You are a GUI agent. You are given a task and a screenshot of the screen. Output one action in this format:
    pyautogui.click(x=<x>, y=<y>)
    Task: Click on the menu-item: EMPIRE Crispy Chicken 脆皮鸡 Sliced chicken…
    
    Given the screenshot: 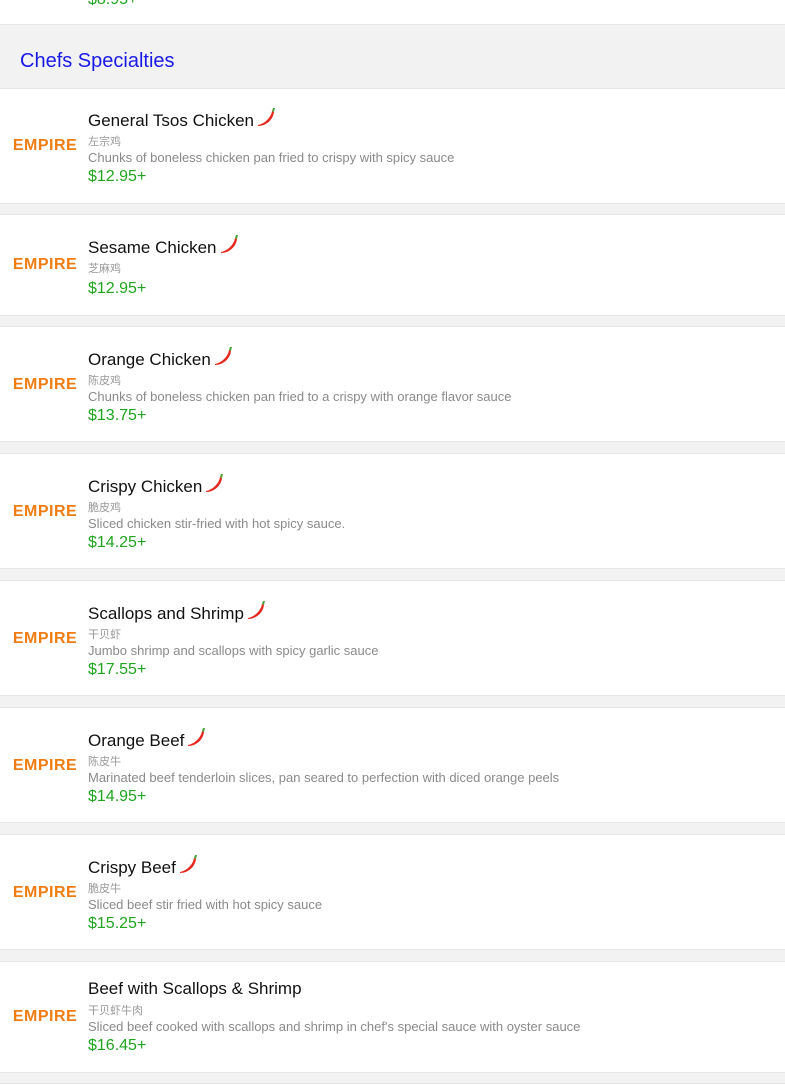 What is the action you would take?
    pyautogui.click(x=392, y=511)
    